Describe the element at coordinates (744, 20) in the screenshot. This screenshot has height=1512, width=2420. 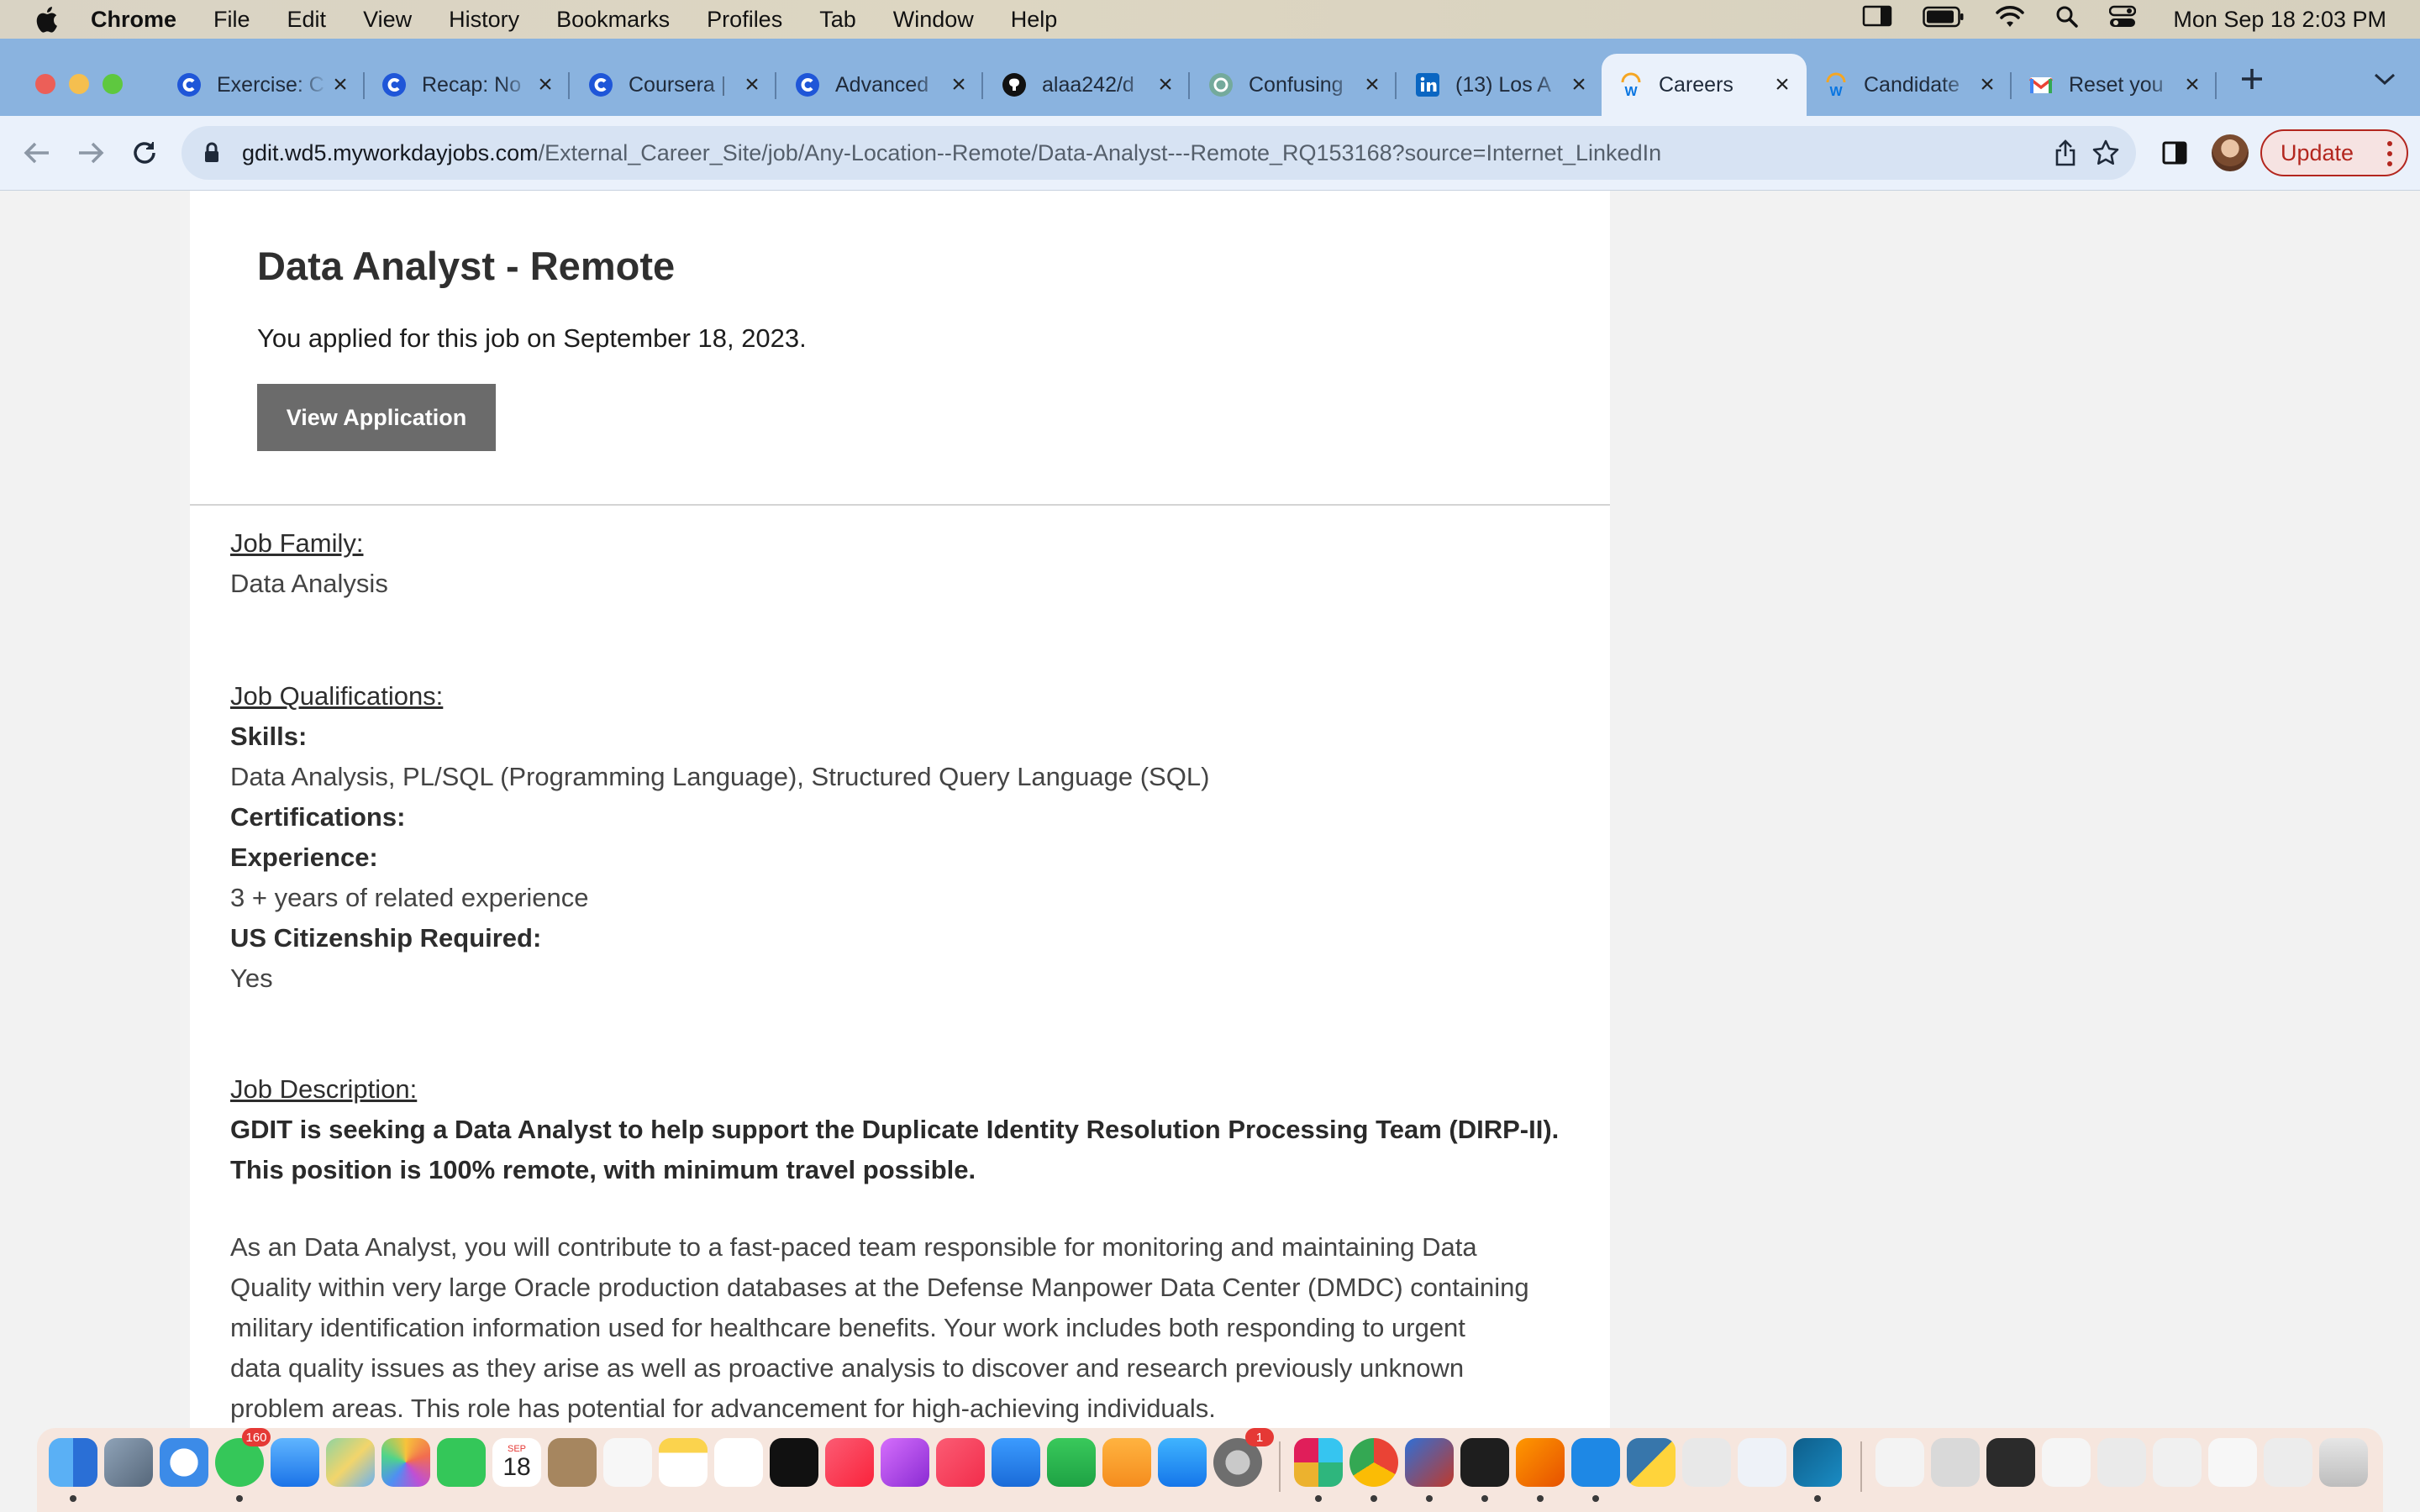
I see `menu-profiles: Profiles` at that location.